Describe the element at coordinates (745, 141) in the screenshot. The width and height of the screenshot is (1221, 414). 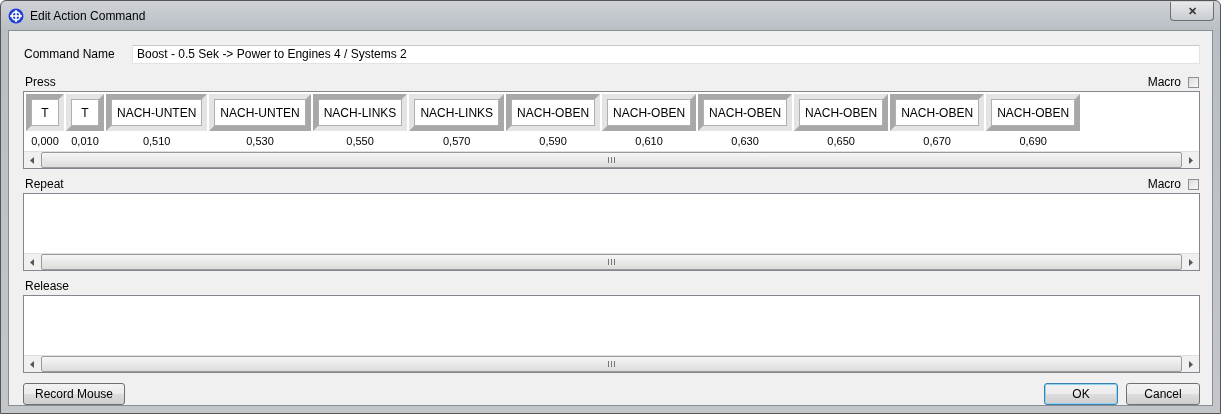
I see `time-label: 0,630` at that location.